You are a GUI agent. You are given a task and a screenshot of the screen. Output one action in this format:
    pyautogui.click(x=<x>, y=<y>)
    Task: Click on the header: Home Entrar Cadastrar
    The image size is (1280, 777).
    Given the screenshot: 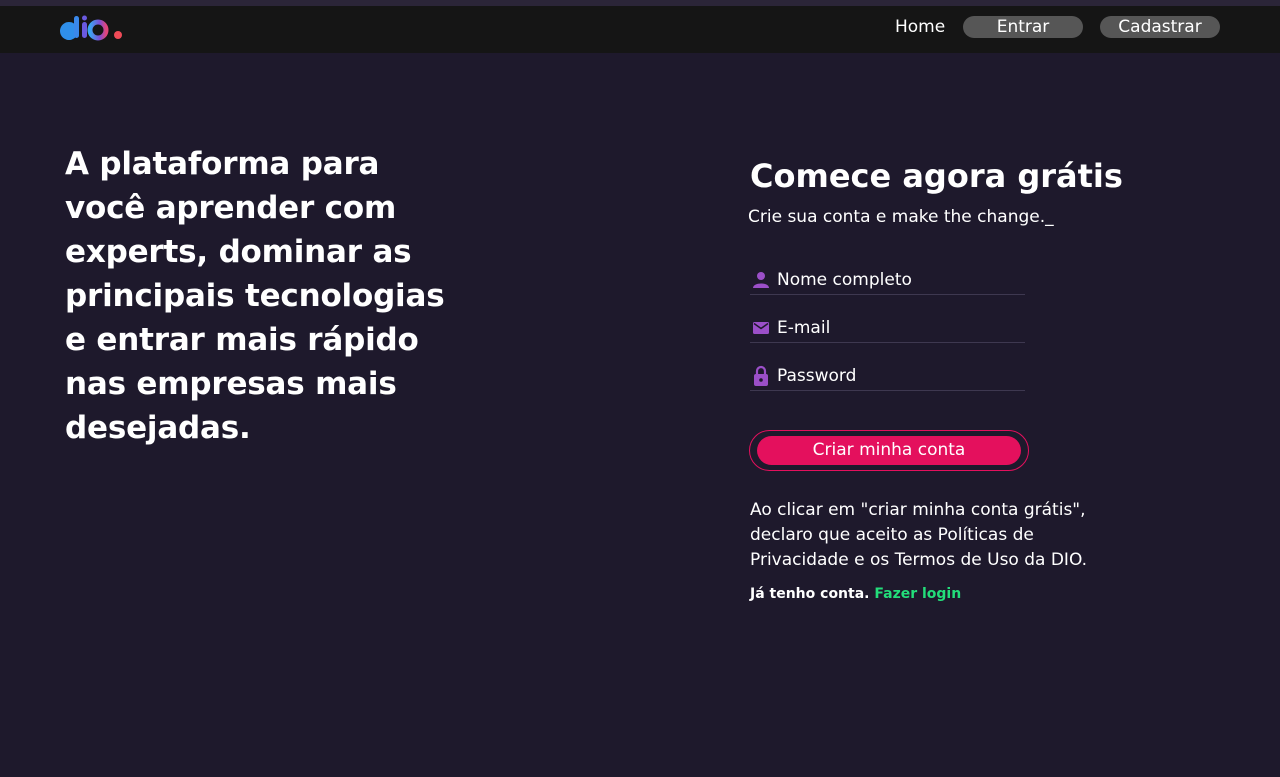 What is the action you would take?
    pyautogui.click(x=640, y=29)
    